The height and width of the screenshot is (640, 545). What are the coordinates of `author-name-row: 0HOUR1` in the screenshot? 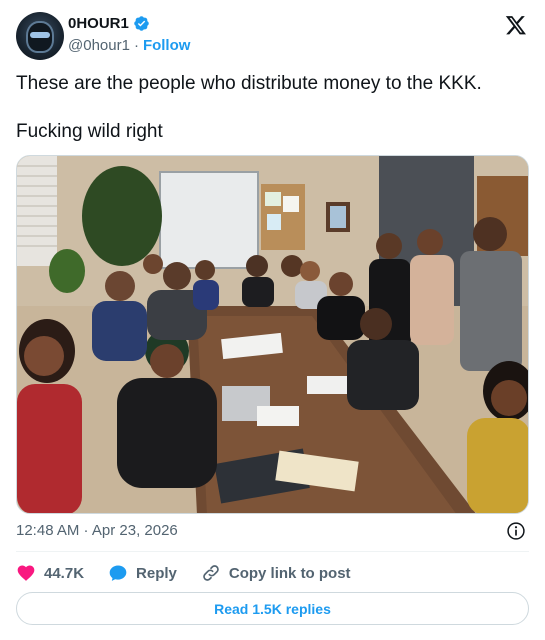 It's located at (109, 23).